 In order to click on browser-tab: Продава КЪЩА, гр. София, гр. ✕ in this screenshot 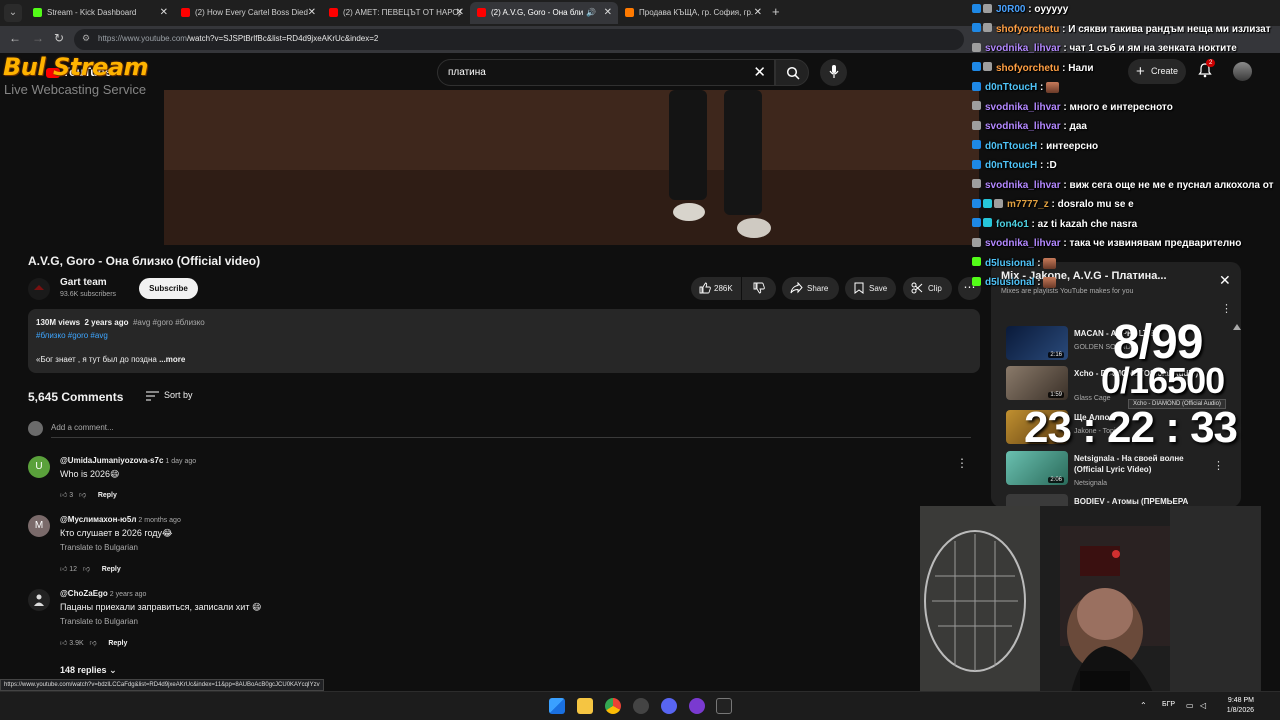, I will do `click(693, 13)`.